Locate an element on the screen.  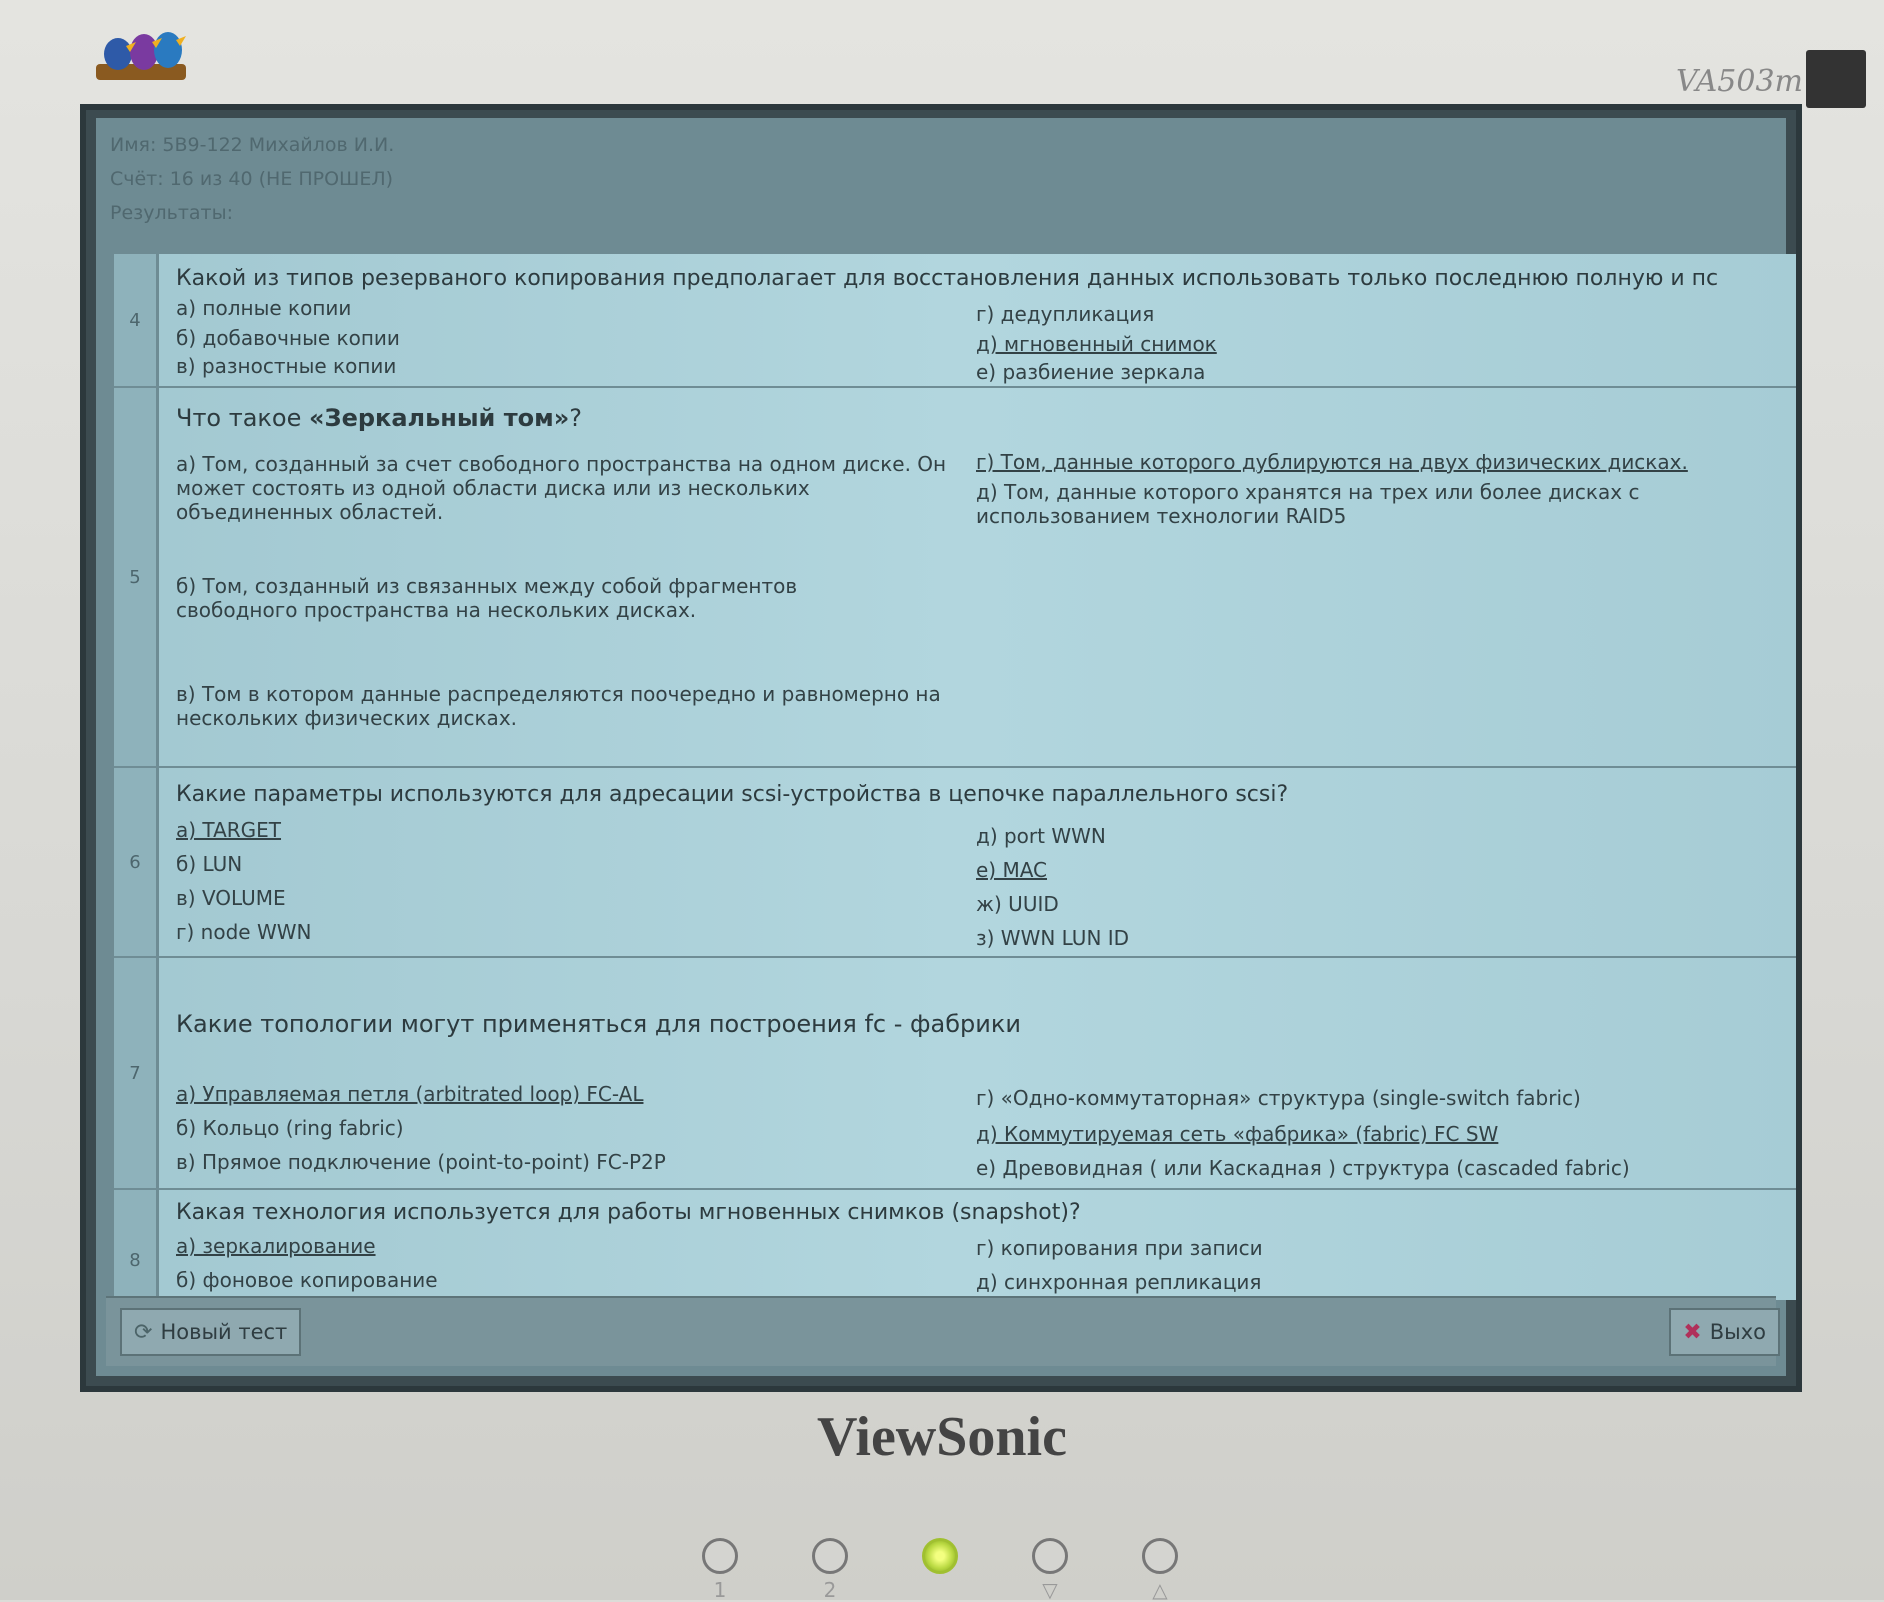
monitor-button-down-label: ▽ is located at coordinates (1050, 1590).